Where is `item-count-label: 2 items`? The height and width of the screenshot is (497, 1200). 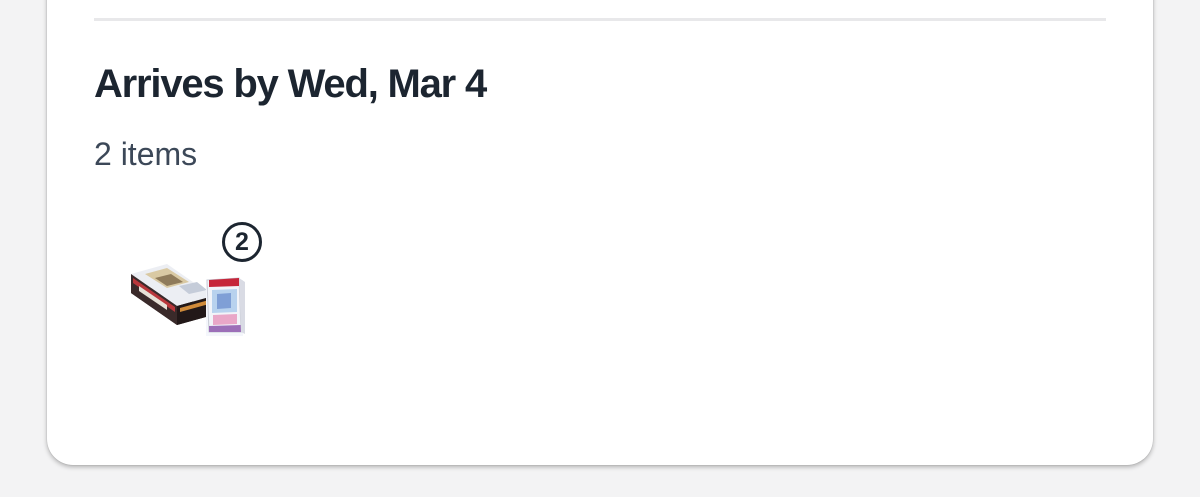
item-count-label: 2 items is located at coordinates (146, 154).